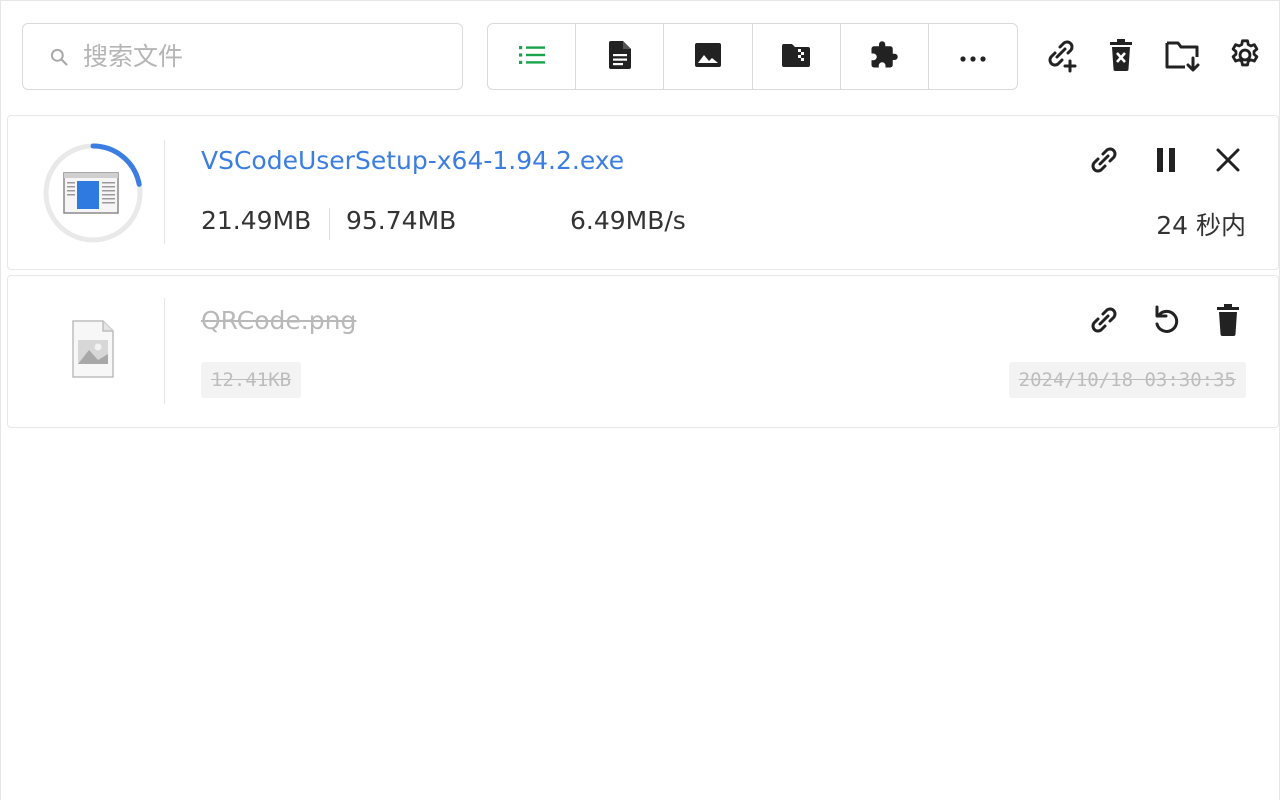 The width and height of the screenshot is (1280, 800). I want to click on filter-extensions, so click(885, 56).